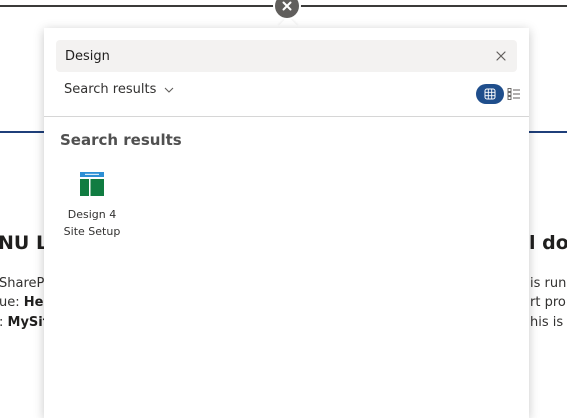 The image size is (567, 418). Describe the element at coordinates (514, 94) in the screenshot. I see `list-view-icon` at that location.